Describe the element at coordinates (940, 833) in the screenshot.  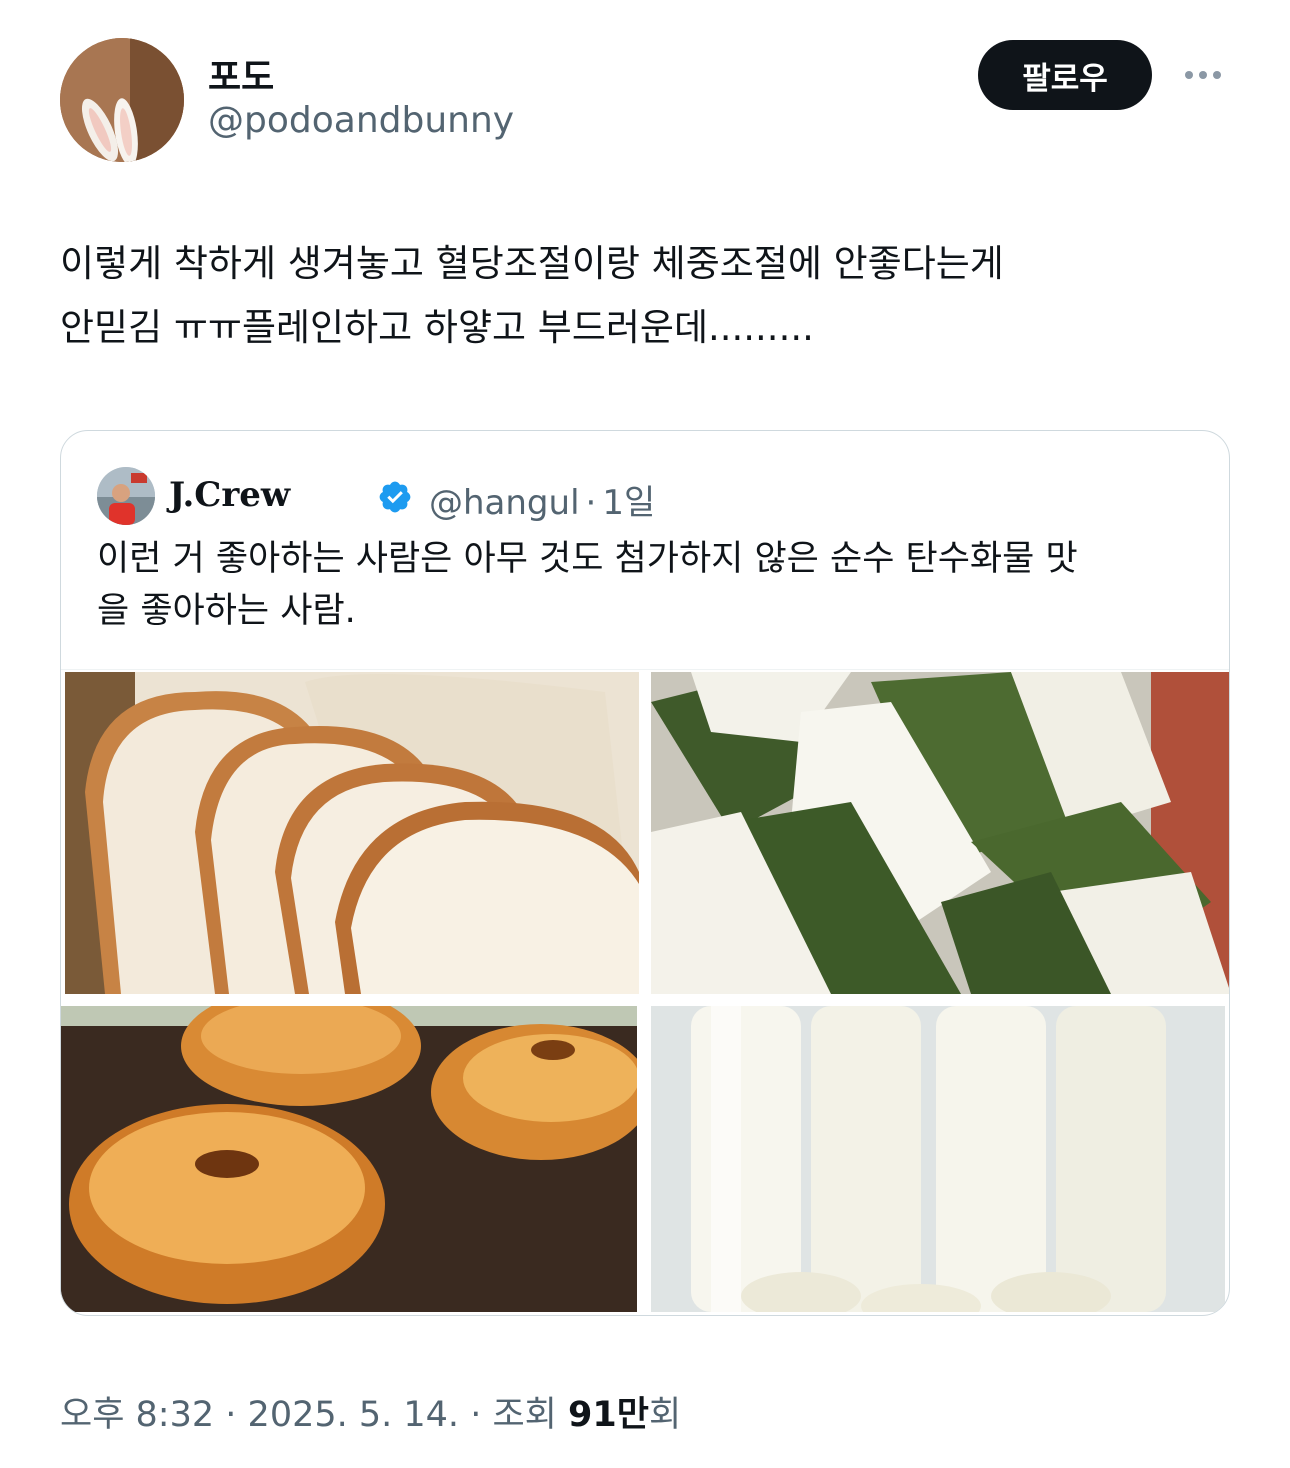
I see `photo-rice-cakes` at that location.